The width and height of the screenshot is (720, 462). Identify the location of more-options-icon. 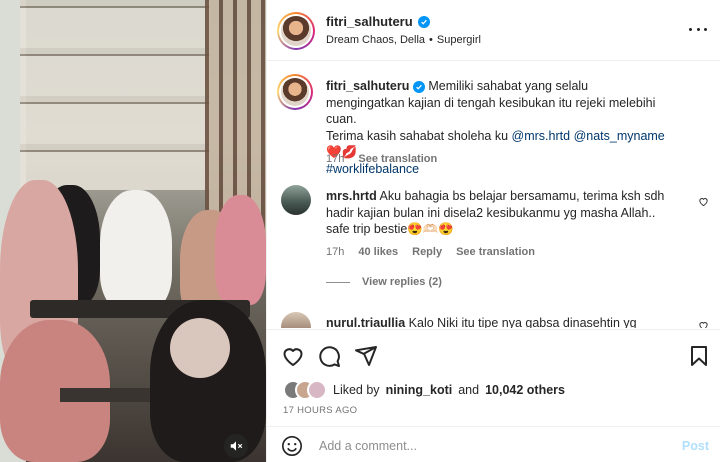
(698, 29).